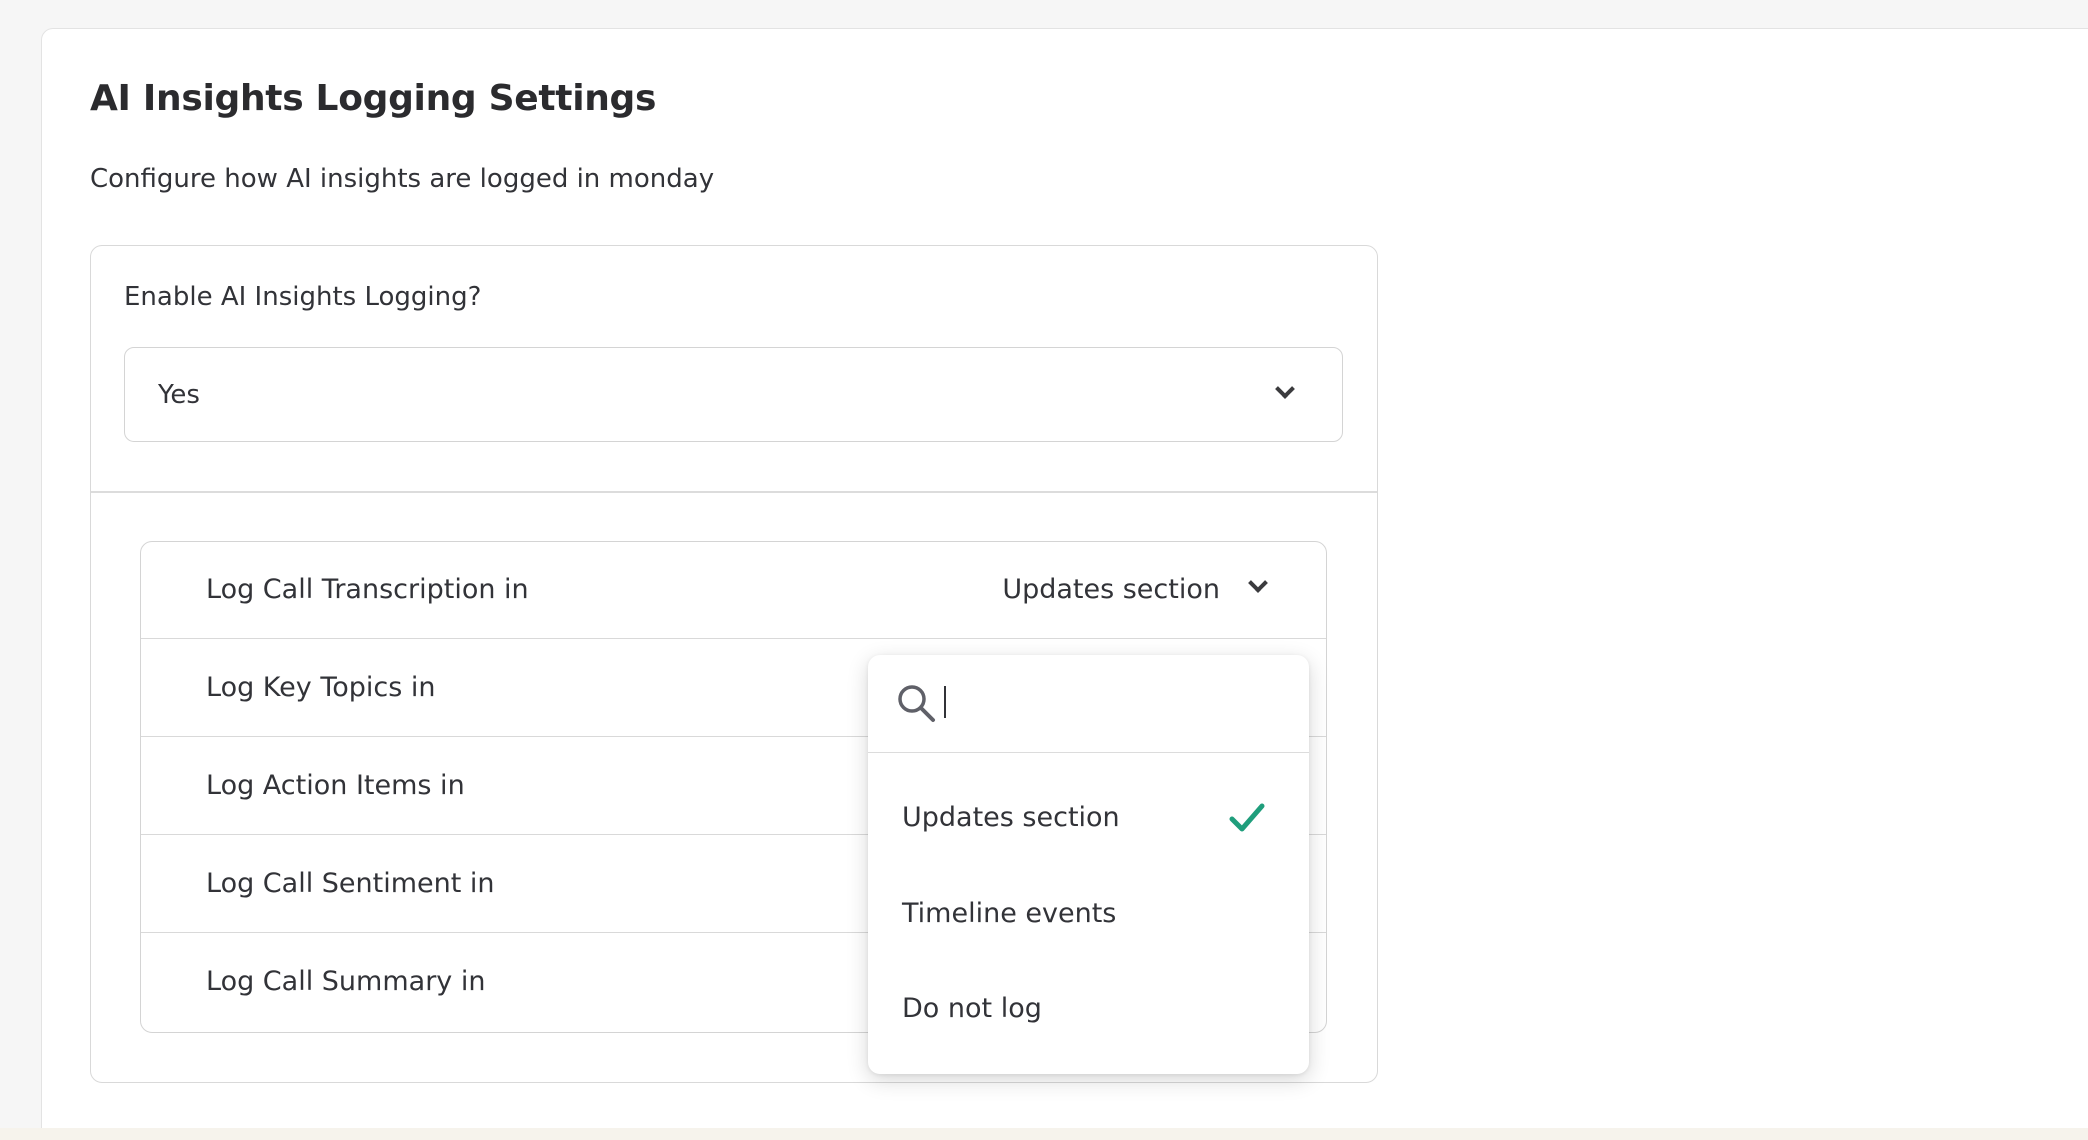 This screenshot has height=1140, width=2088. I want to click on option-label: Updates section, so click(1011, 817).